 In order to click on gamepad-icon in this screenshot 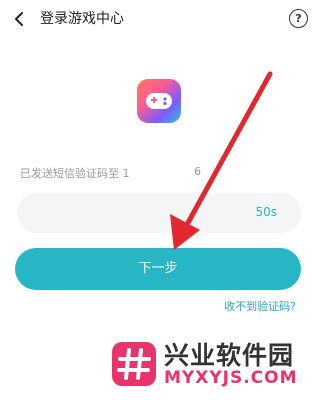, I will do `click(159, 101)`.